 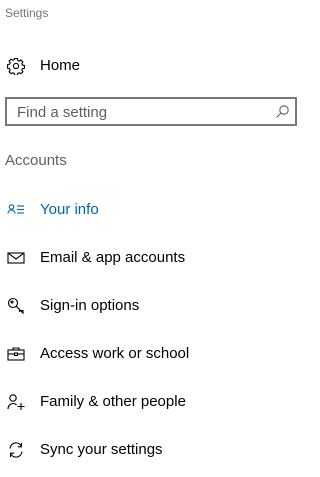 I want to click on add-person-icon, so click(x=16, y=402).